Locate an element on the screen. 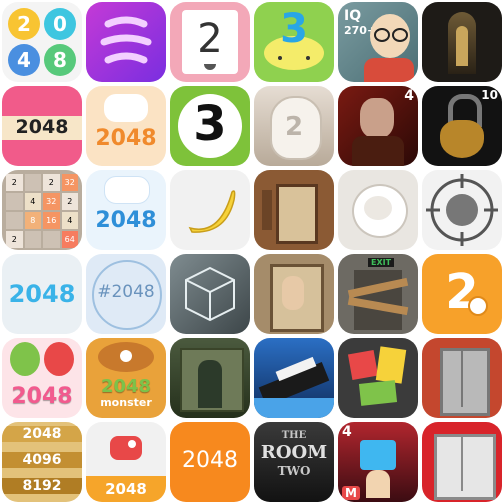 This screenshot has height=504, width=504. app-icon-door-hand is located at coordinates (294, 294).